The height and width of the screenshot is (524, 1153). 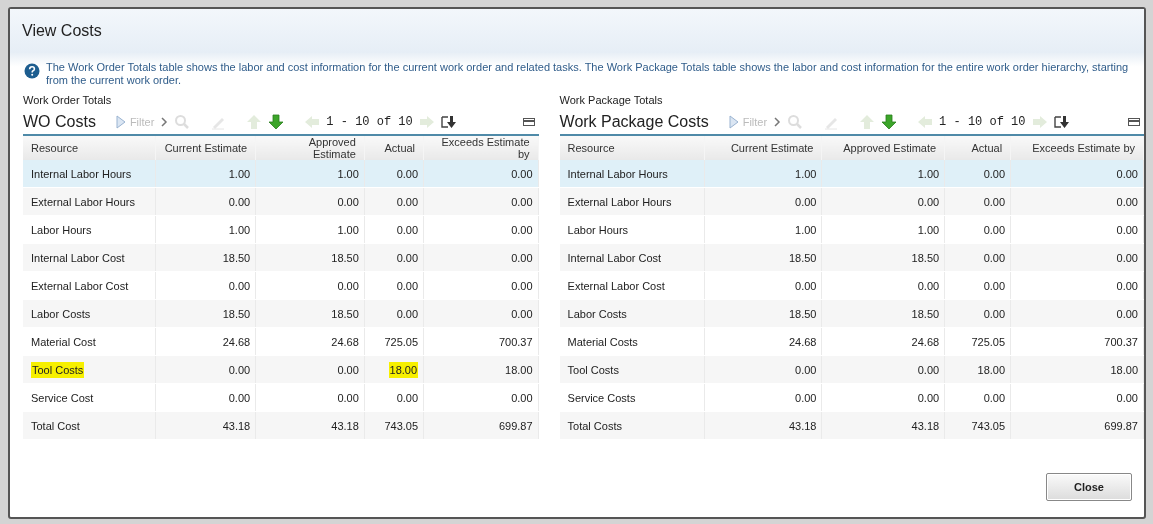 What do you see at coordinates (602, 341) in the screenshot?
I see `table-cell: Material Costs` at bounding box center [602, 341].